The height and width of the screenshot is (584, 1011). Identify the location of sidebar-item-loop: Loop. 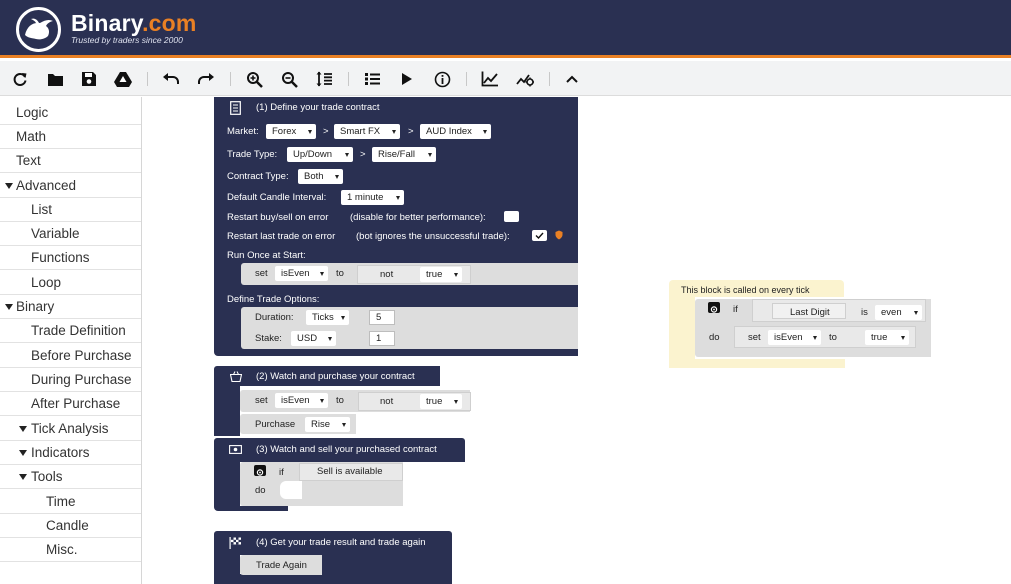
(70, 283).